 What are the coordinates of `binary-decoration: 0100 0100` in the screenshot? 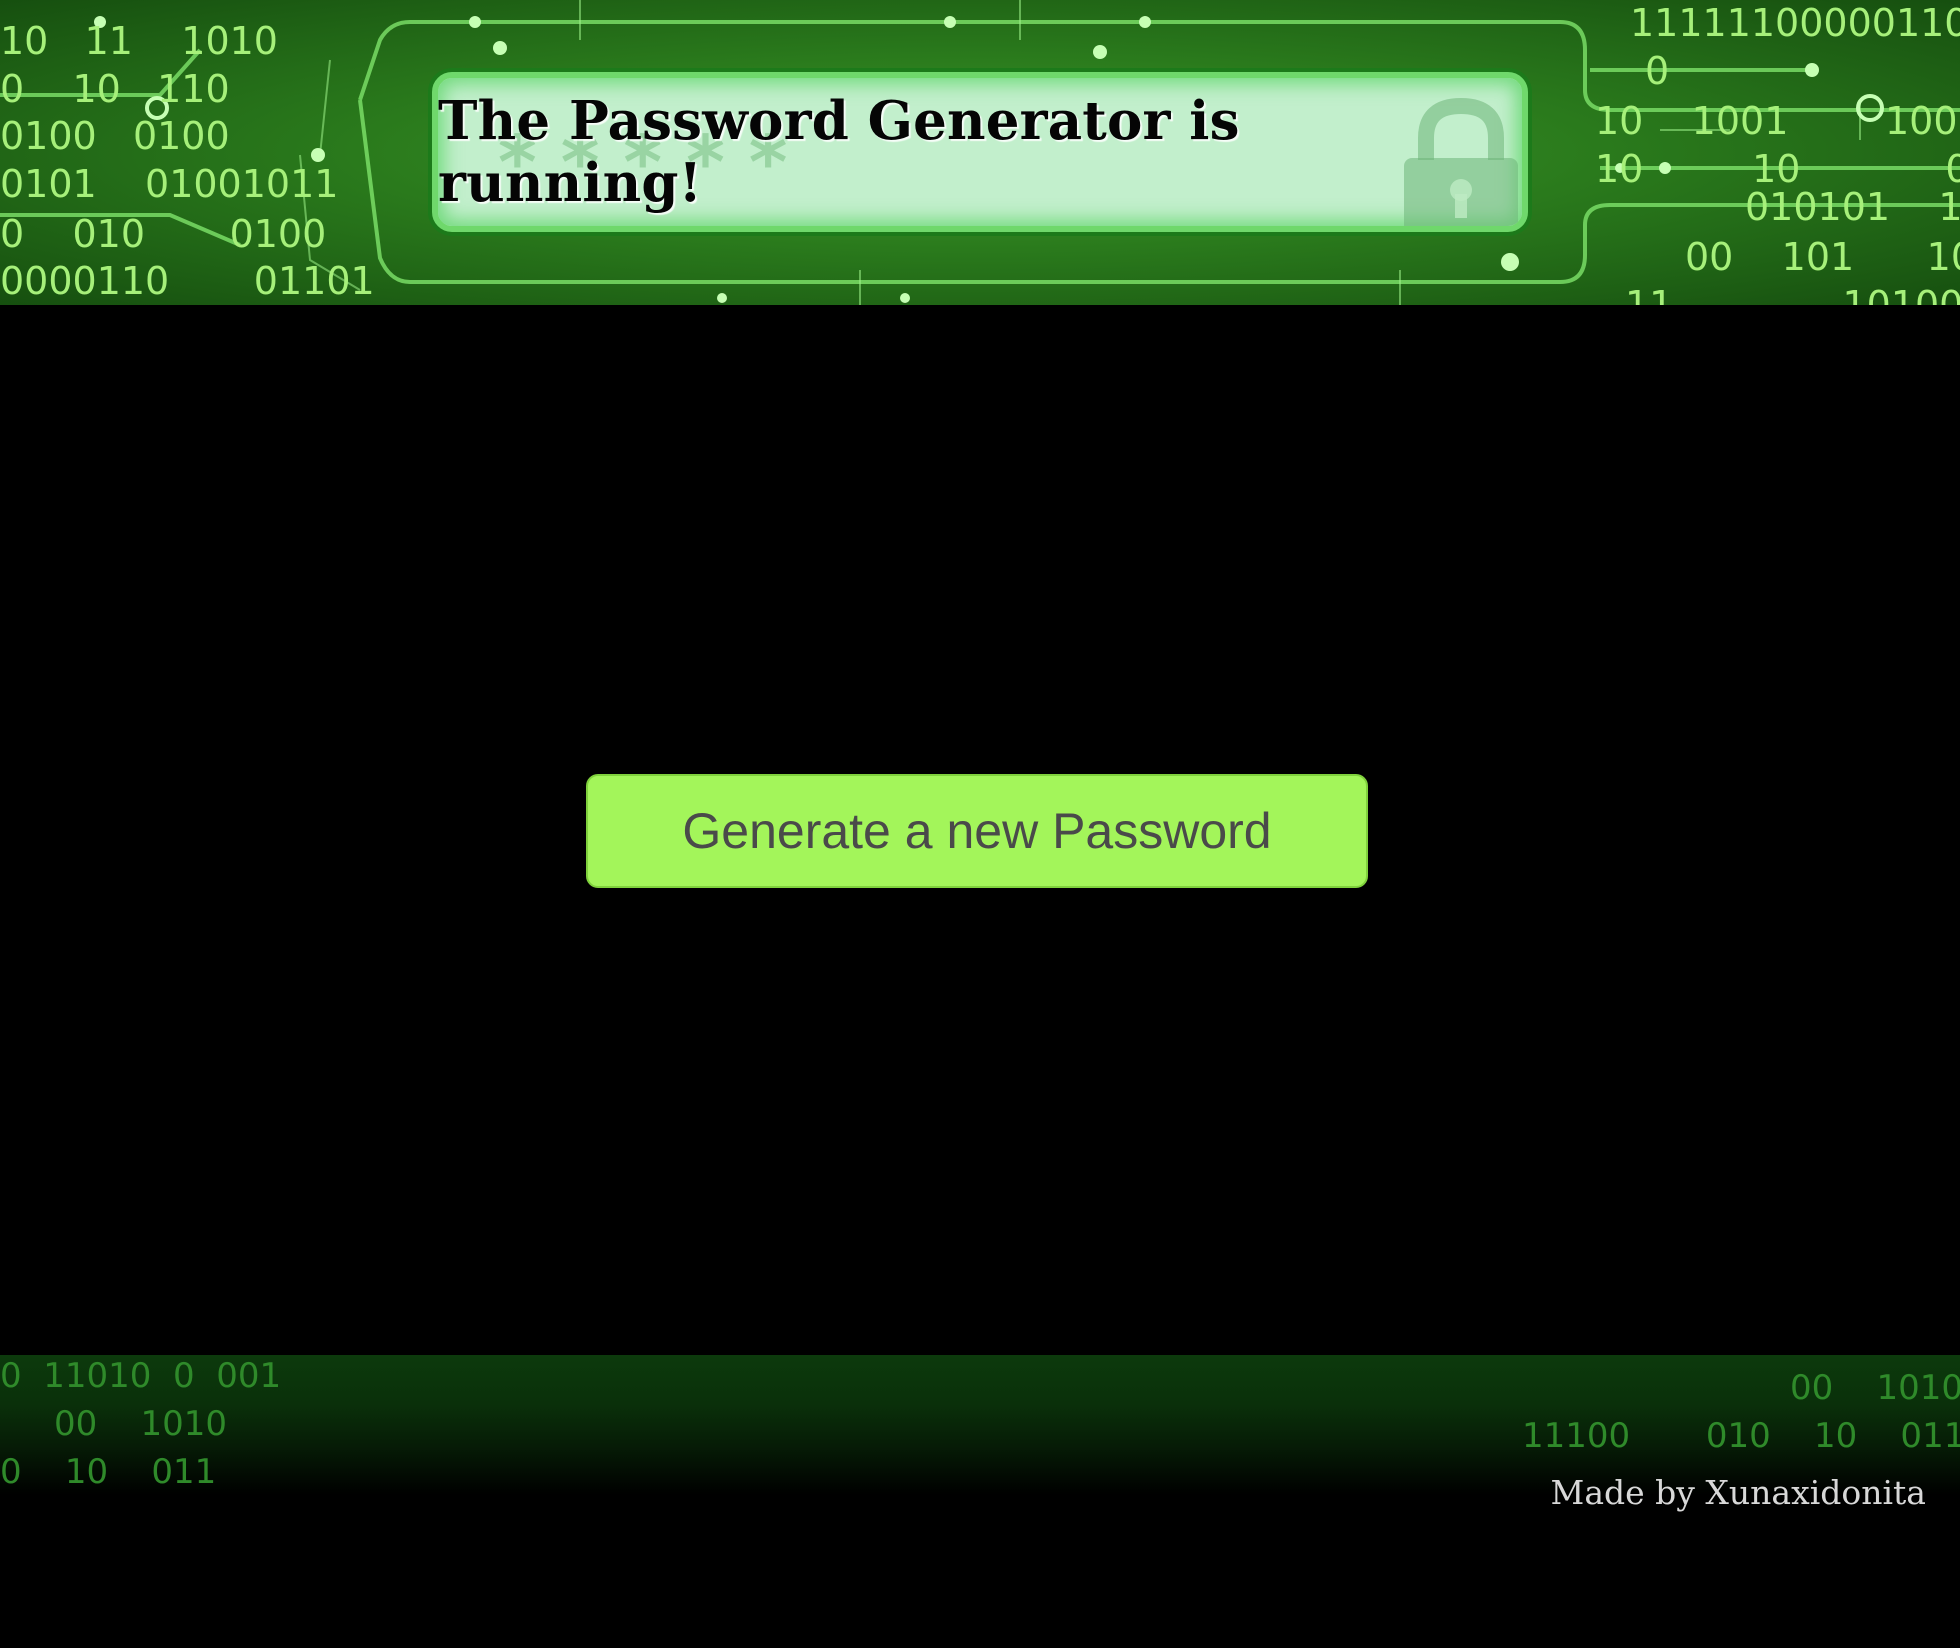 It's located at (115, 136).